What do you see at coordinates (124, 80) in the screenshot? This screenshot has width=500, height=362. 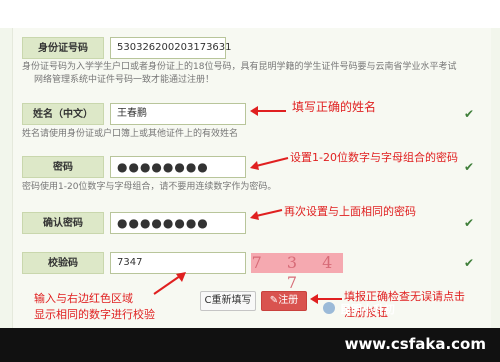 I see `id-number-hint-line2: 网络管理系统中证件号码一致才能通过注册！` at bounding box center [124, 80].